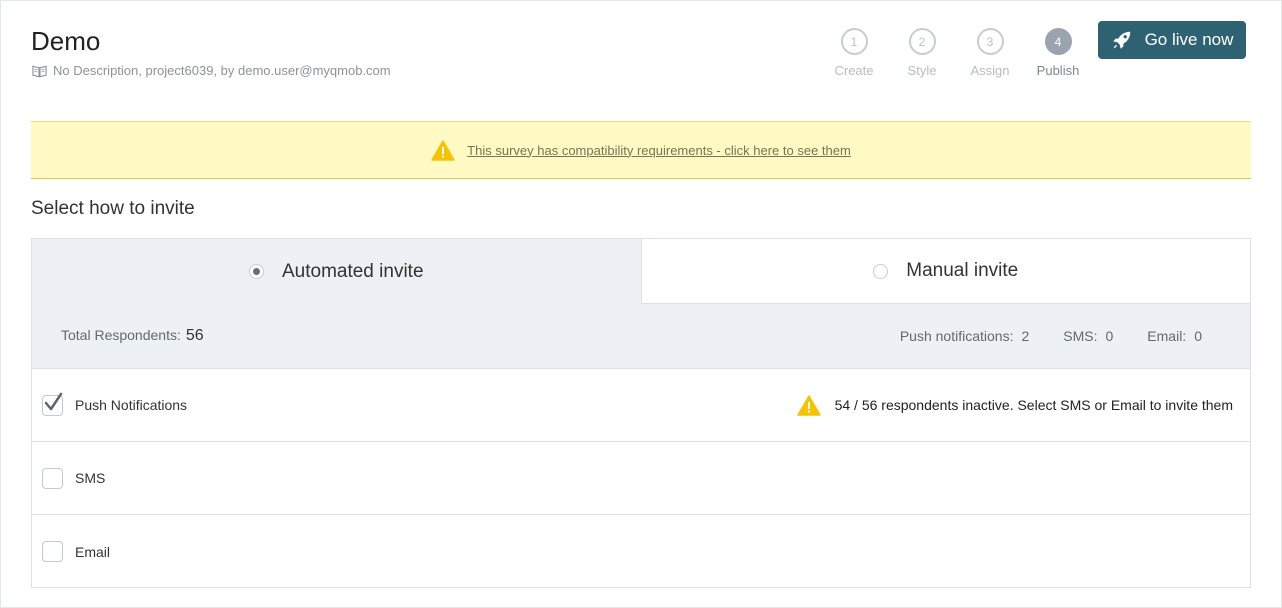 The height and width of the screenshot is (608, 1282). Describe the element at coordinates (52, 551) in the screenshot. I see `email-checkbox` at that location.